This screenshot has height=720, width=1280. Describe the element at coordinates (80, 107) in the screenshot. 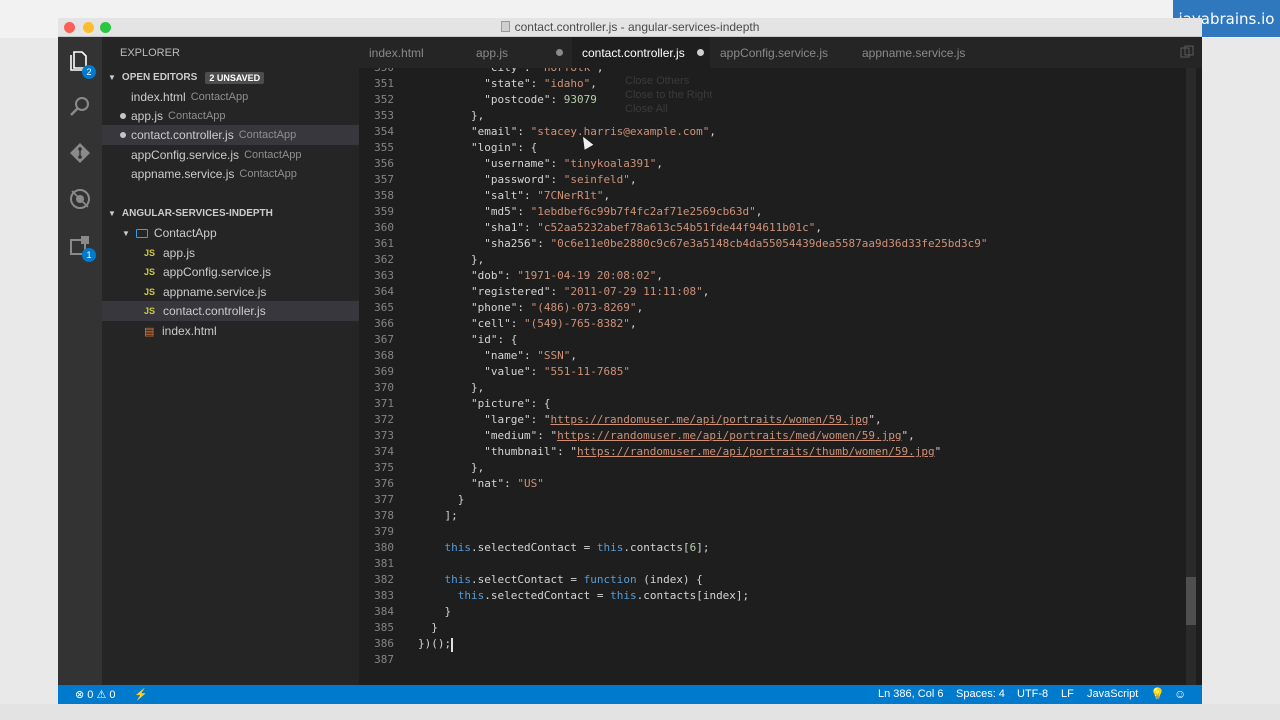

I see `search-icon` at that location.